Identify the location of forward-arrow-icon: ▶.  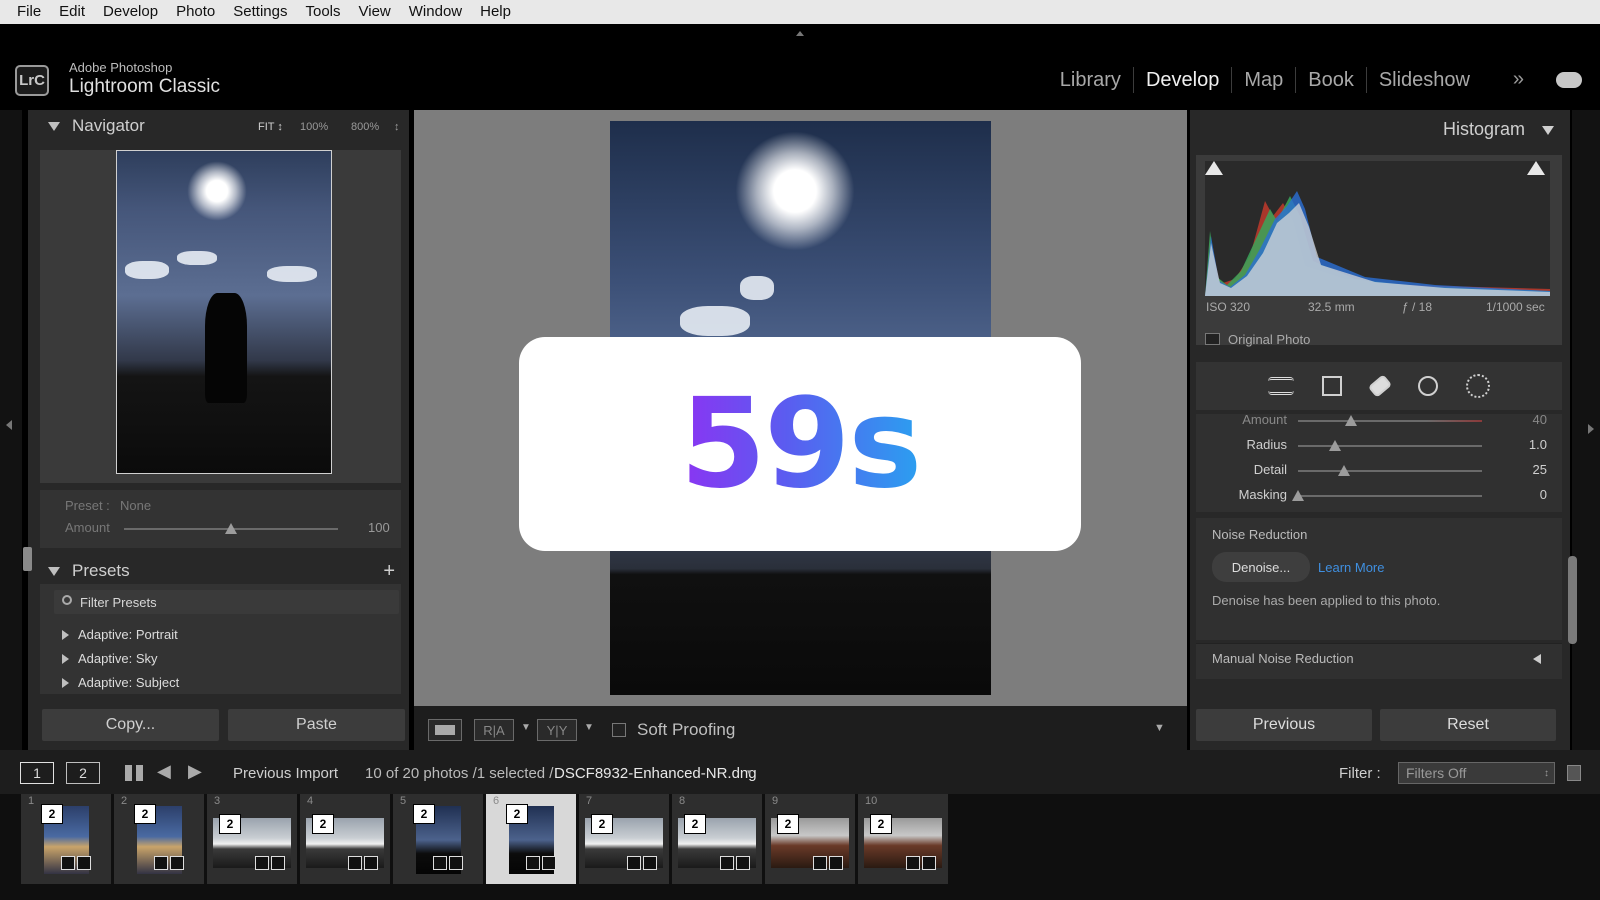
(195, 771).